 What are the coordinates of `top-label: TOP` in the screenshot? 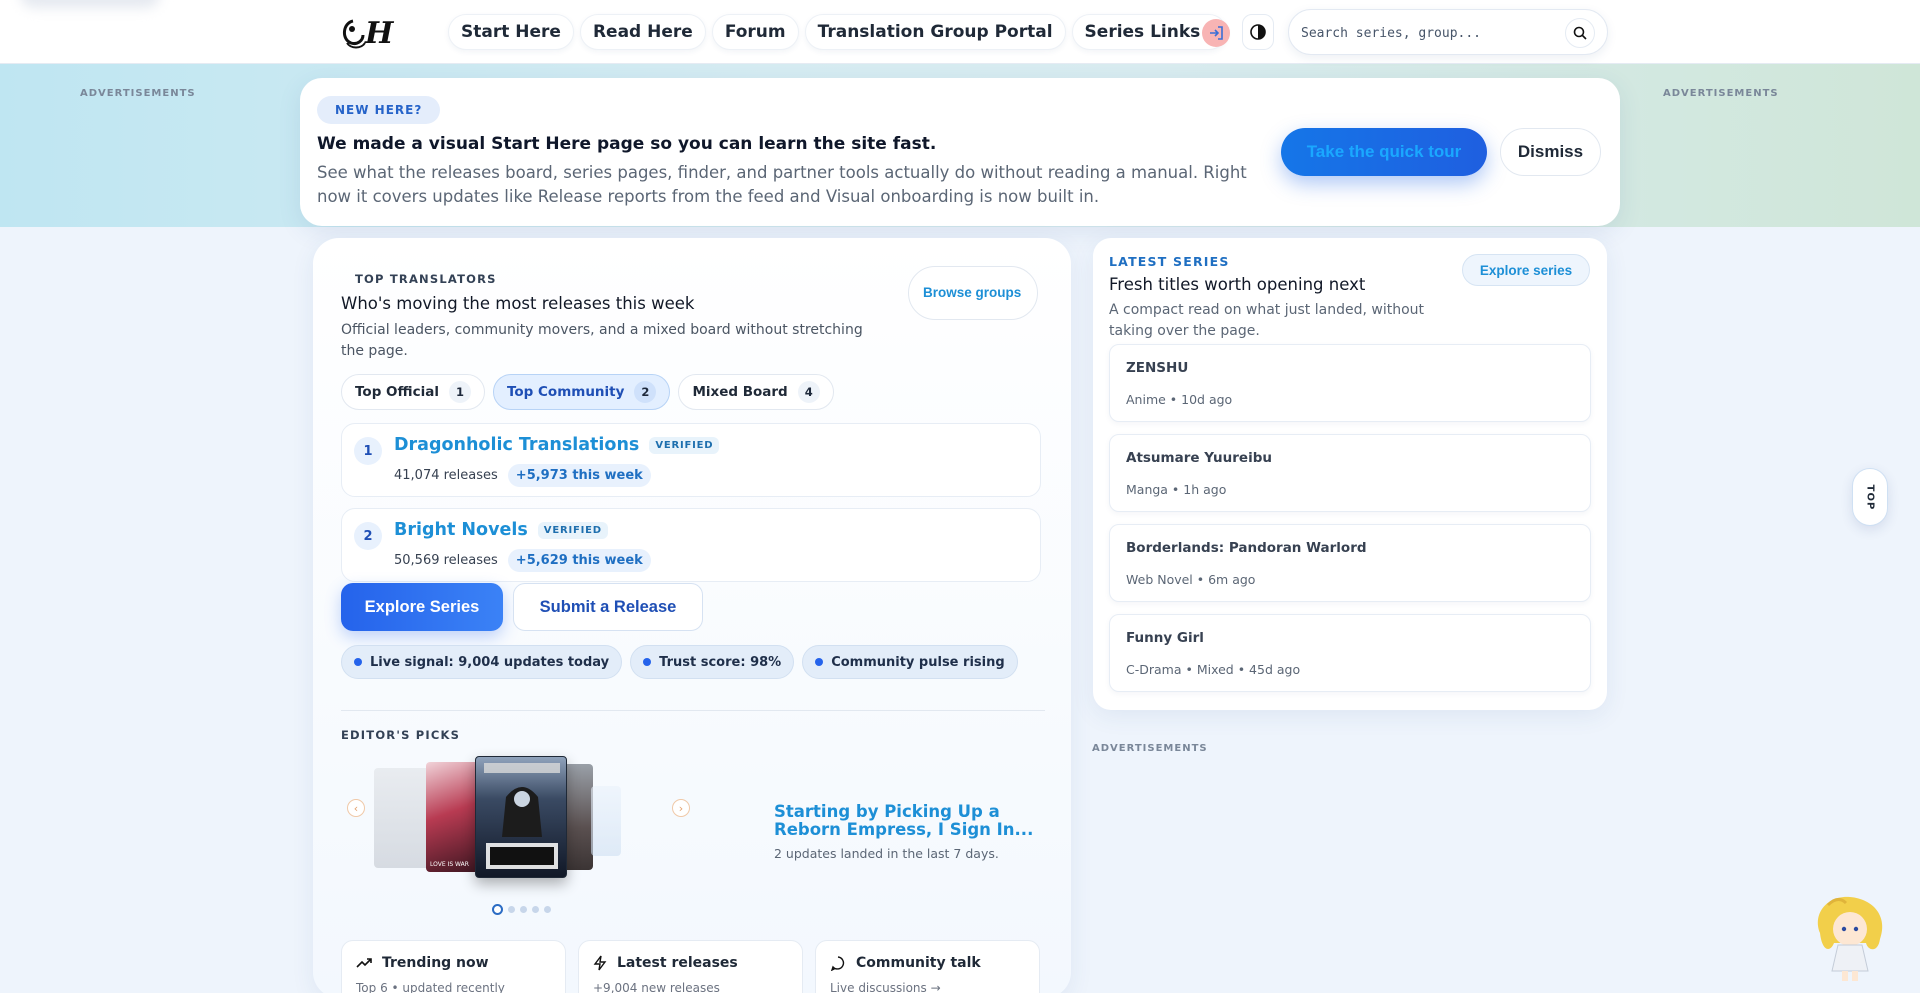 It's located at (1870, 497).